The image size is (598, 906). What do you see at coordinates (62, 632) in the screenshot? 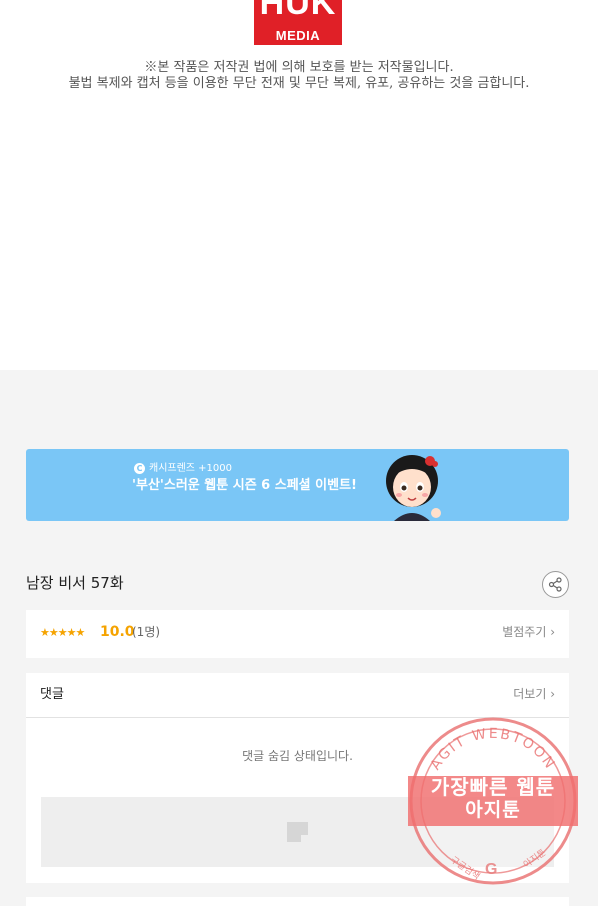
I see `star-rating-icon: ★★★★★` at bounding box center [62, 632].